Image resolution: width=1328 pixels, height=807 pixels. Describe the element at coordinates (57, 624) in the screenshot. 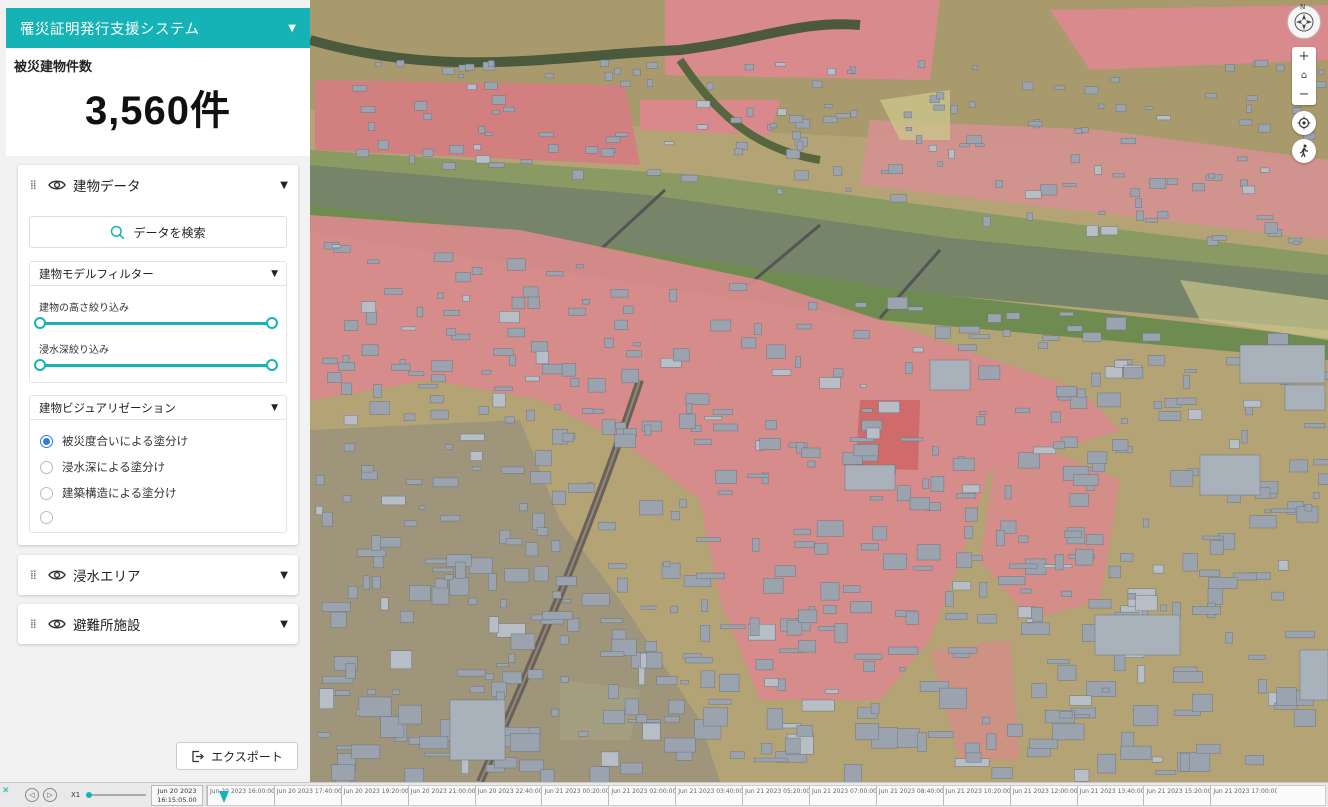

I see `eye-icon` at that location.